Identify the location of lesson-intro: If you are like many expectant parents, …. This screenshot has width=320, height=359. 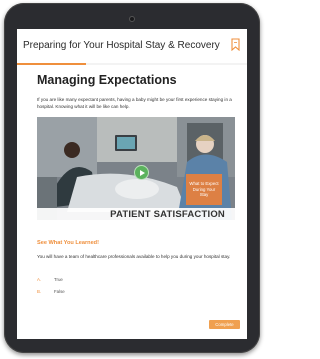
(134, 103).